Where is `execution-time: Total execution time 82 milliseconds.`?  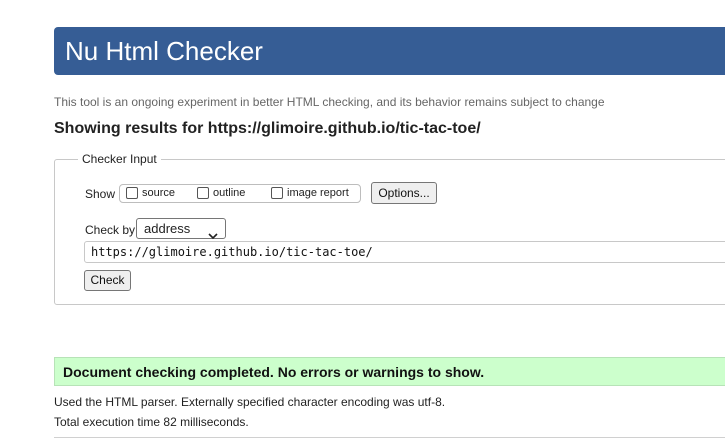
execution-time: Total execution time 82 milliseconds. is located at coordinates (151, 422).